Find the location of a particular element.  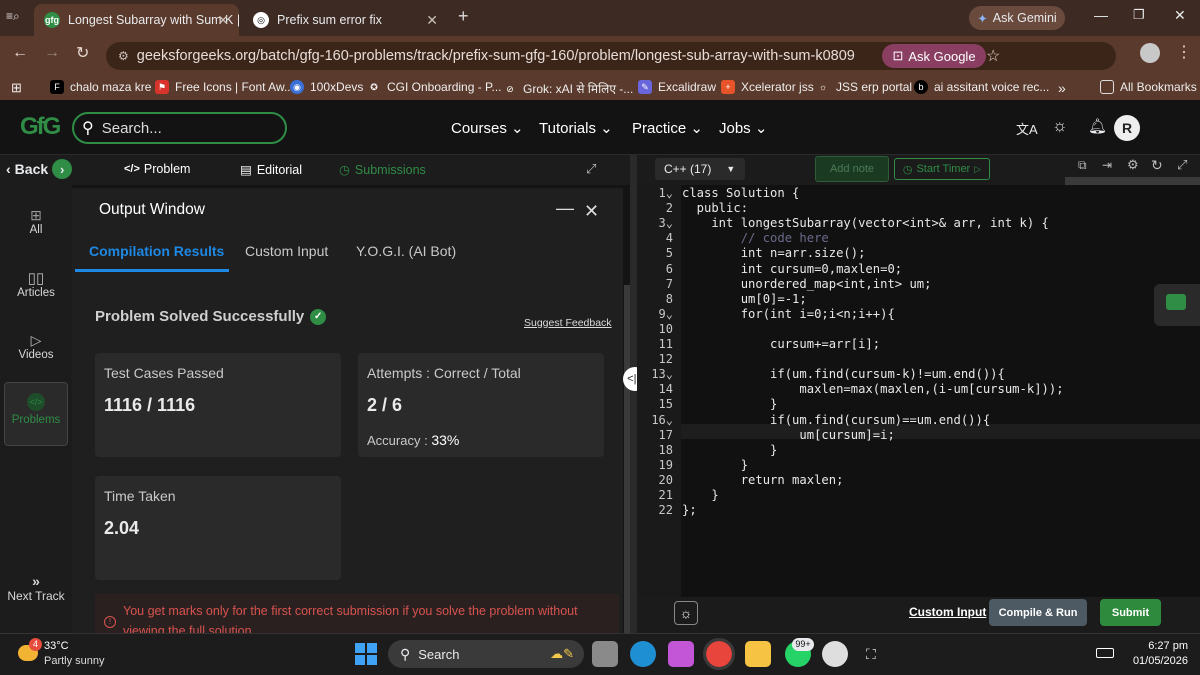

apps-grid-icon: ⊞ is located at coordinates (16, 88).